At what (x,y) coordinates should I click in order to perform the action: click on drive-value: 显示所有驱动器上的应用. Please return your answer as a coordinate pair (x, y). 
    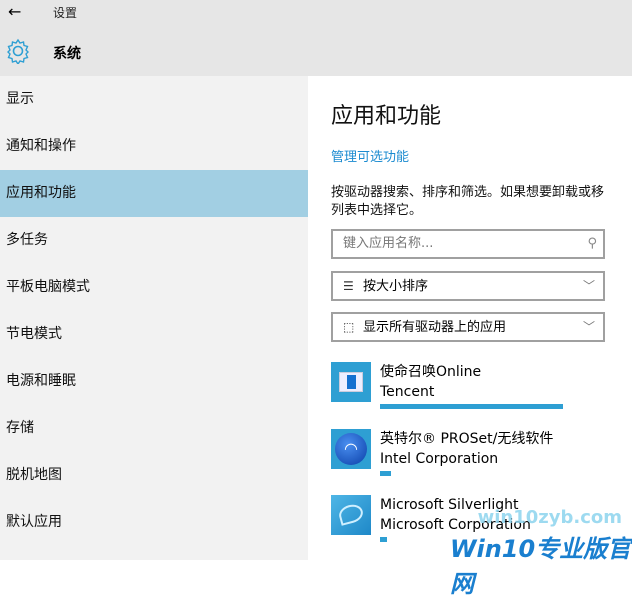
    Looking at the image, I should click on (435, 327).